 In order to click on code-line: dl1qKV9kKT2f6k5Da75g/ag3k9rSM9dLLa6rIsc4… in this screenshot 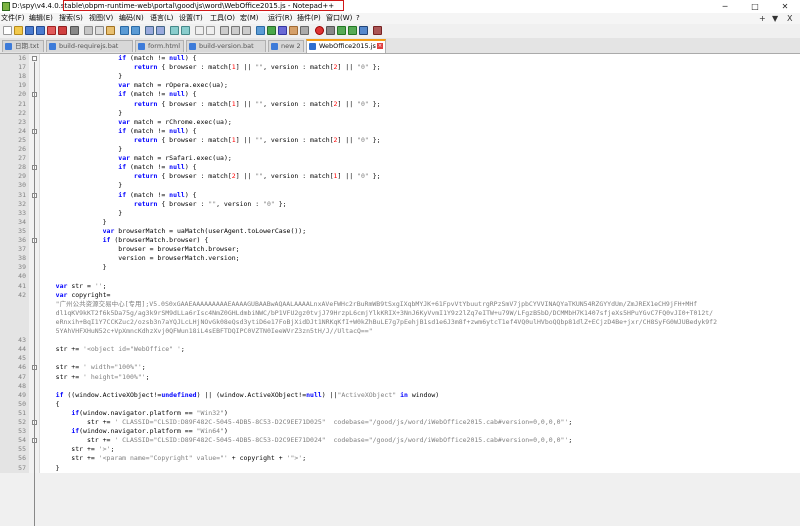, I will do `click(376, 313)`.